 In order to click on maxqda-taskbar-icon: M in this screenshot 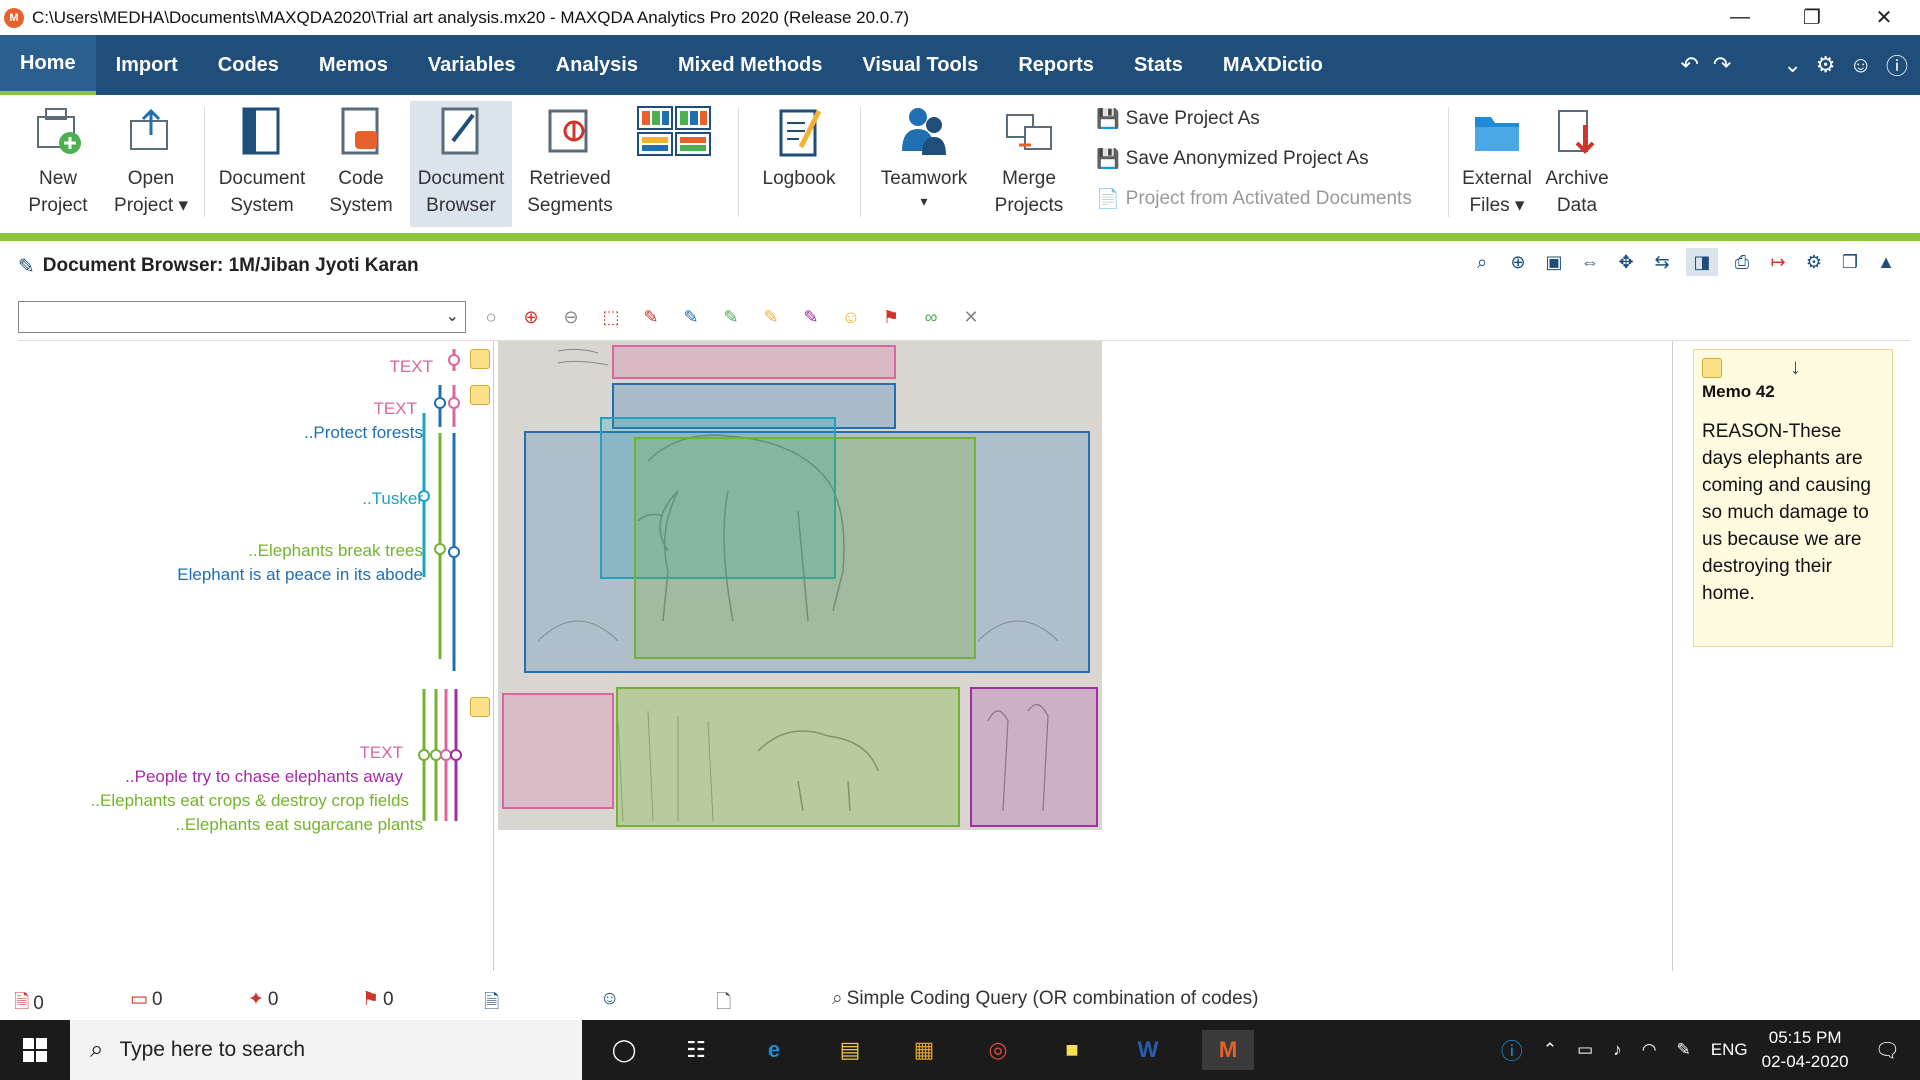, I will do `click(1228, 1050)`.